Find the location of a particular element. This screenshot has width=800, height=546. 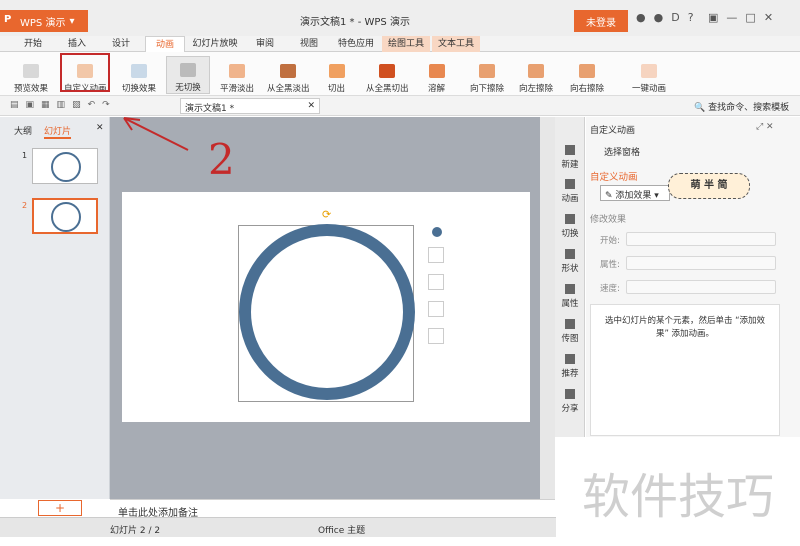

preview-icon: ▧ is located at coordinates (76, 105).